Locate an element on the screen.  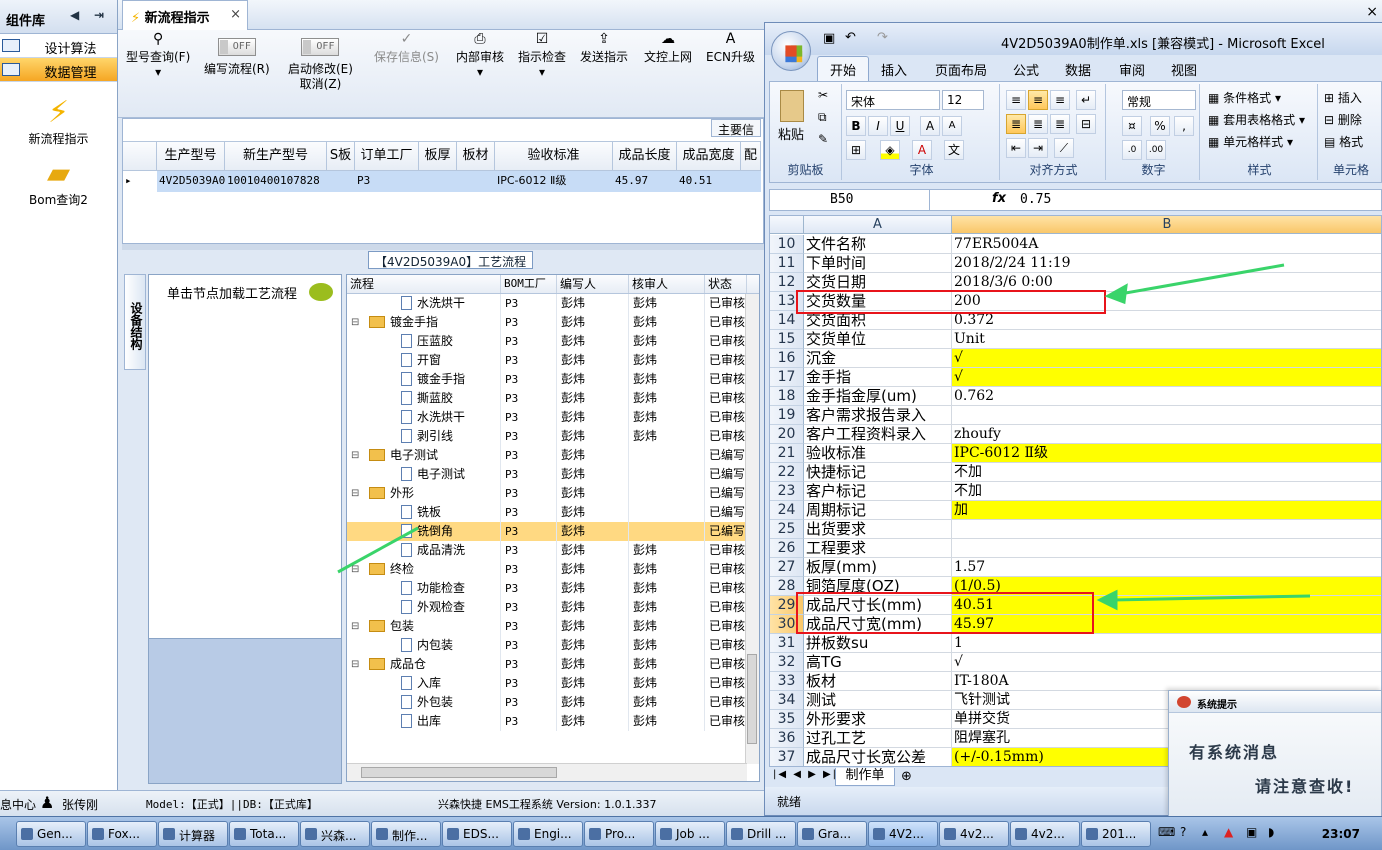
tree-row: 水洗烘干 P3 彭炜 彭炜 已审核 is located at coordinates (553, 417).